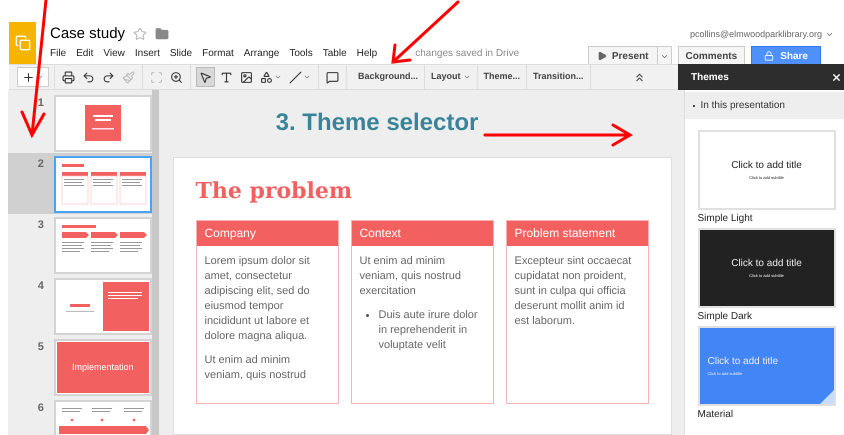 Image resolution: width=844 pixels, height=435 pixels. Describe the element at coordinates (451, 77) in the screenshot. I see `toolbar-text-button: Layout` at that location.